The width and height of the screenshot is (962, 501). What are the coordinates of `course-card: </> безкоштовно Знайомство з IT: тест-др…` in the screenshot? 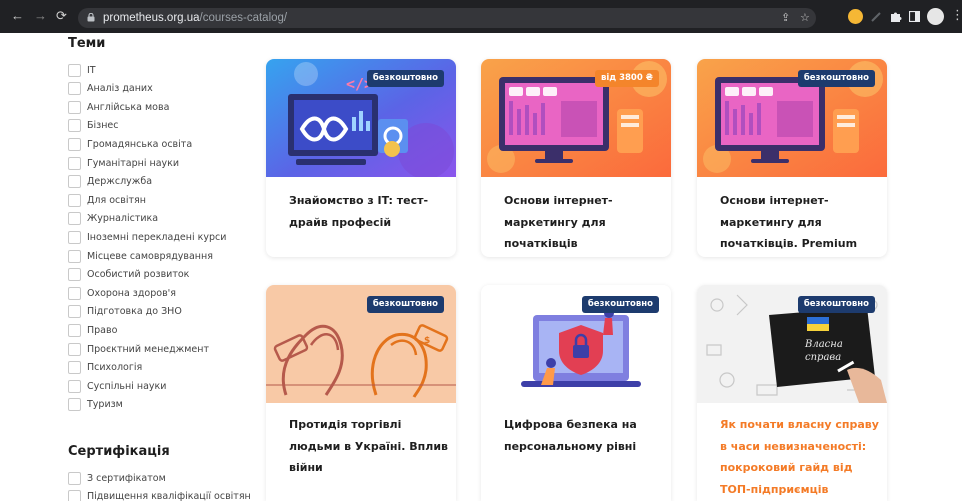 It's located at (361, 158).